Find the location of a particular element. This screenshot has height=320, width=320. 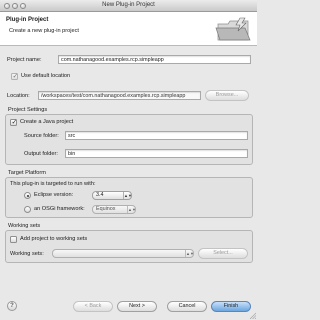

use-default-location-label: Use default location is located at coordinates (46, 76).